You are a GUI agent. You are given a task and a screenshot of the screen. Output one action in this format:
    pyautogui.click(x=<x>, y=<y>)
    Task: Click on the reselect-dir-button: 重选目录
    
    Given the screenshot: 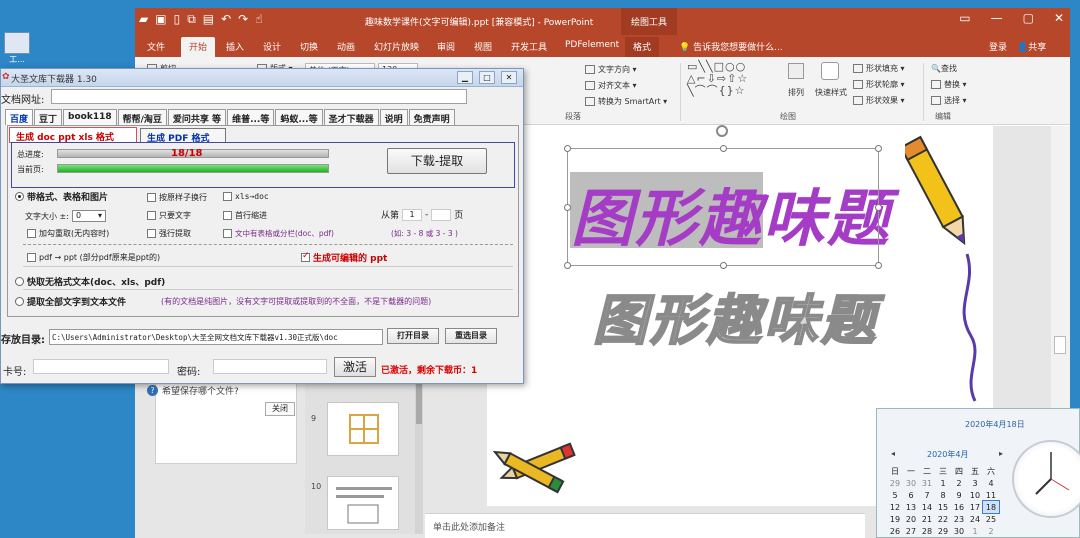 What is the action you would take?
    pyautogui.click(x=471, y=336)
    